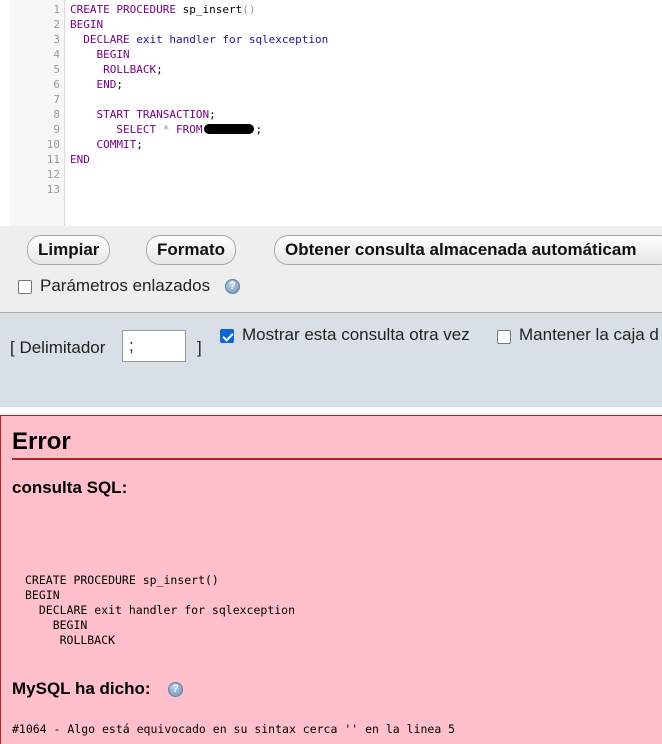 The width and height of the screenshot is (662, 744). I want to click on line-number: 8, so click(56, 114).